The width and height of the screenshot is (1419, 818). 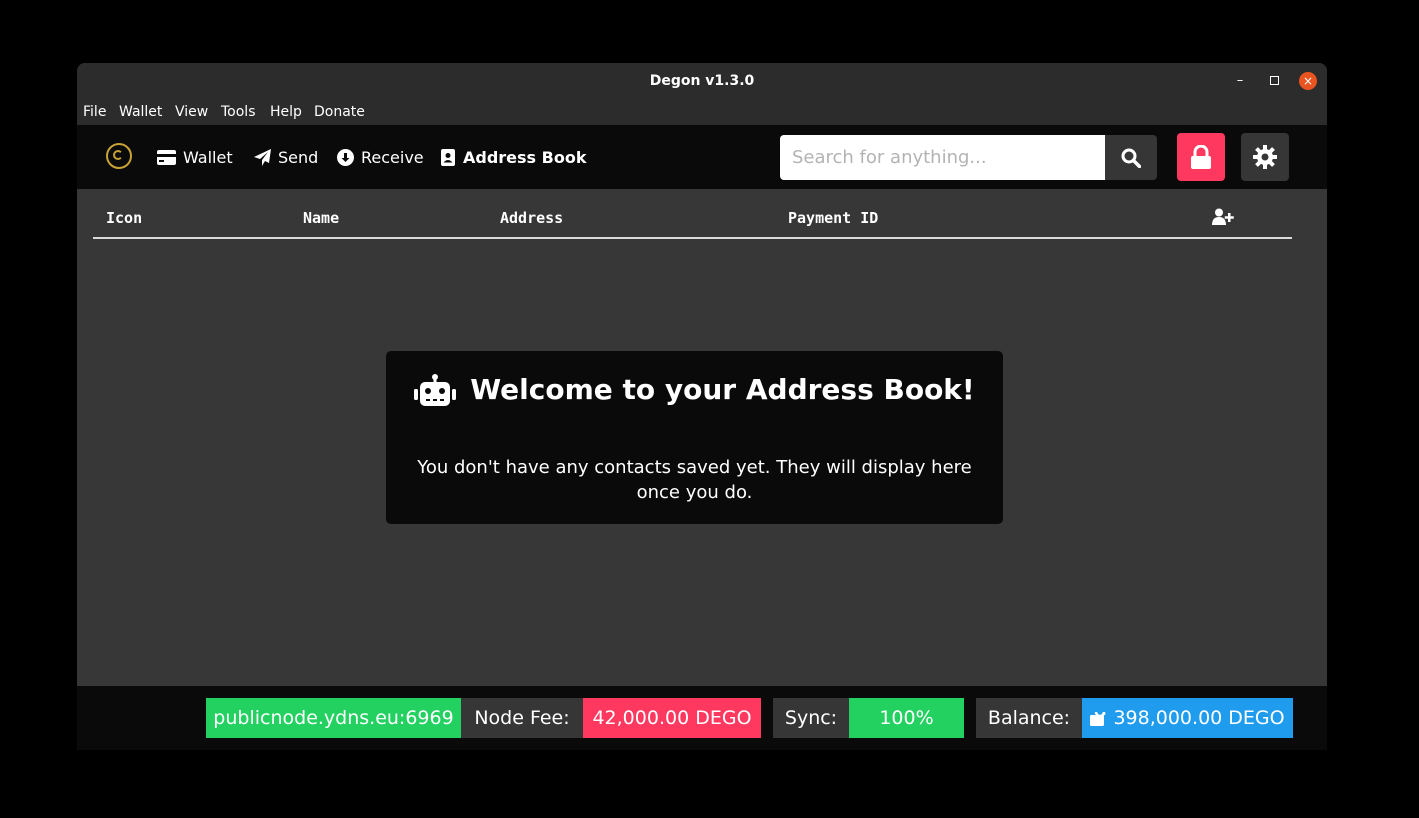 I want to click on app-logo, so click(x=119, y=156).